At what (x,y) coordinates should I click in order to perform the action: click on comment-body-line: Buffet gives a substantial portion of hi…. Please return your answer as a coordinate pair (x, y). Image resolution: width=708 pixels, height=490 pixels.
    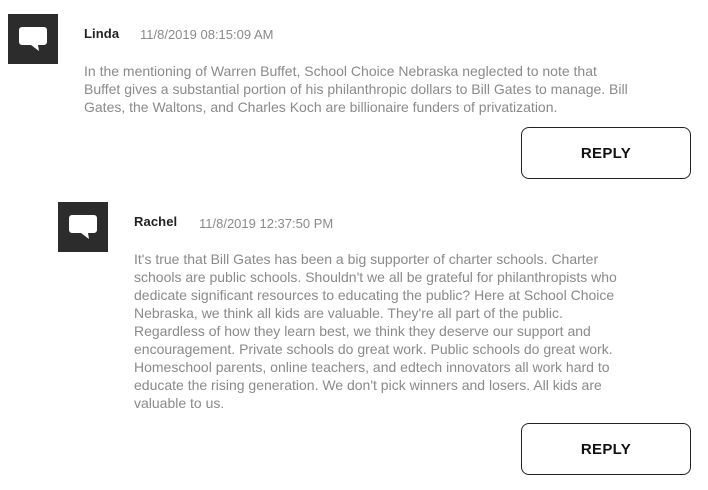
    Looking at the image, I should click on (356, 89).